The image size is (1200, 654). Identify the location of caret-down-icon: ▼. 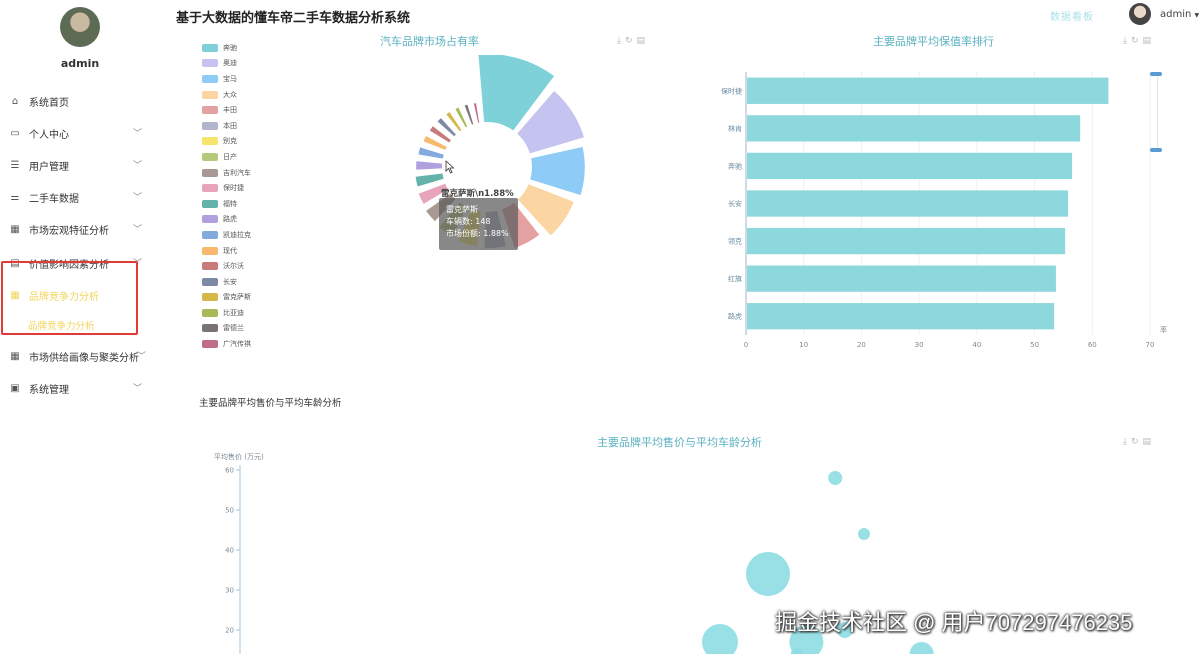
(1197, 15).